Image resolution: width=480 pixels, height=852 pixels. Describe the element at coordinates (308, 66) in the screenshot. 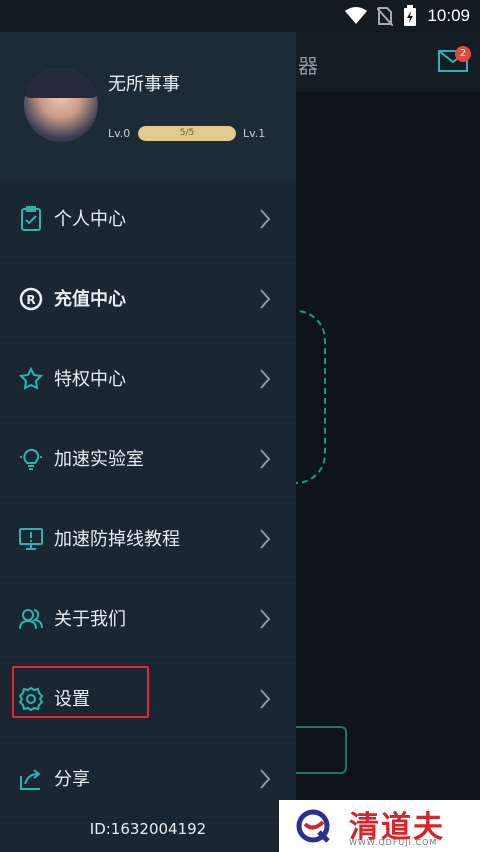

I see `background-title: 器` at that location.